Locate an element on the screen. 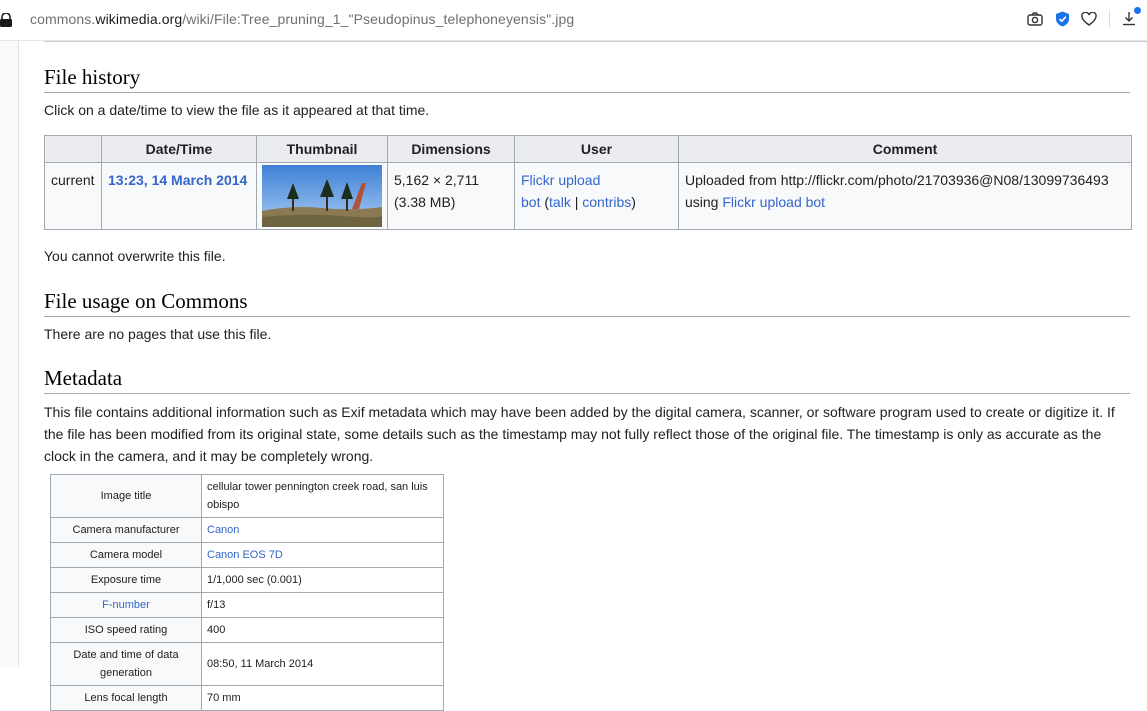 This screenshot has width=1147, height=711. status-cell: current is located at coordinates (73, 196).